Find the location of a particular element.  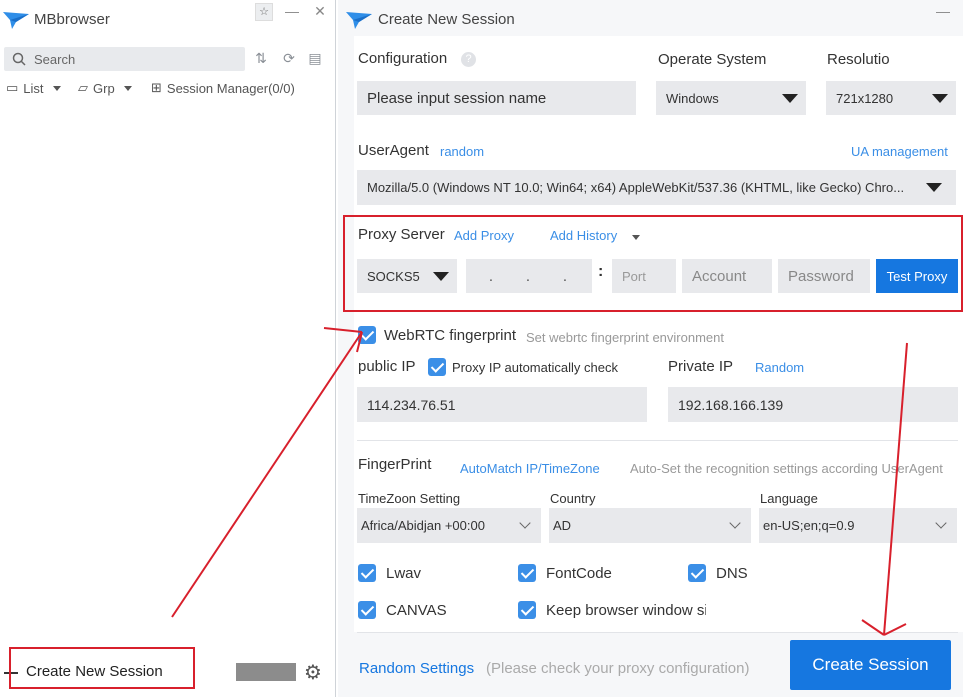

fingerprint-label: FingerPrint is located at coordinates (395, 464).